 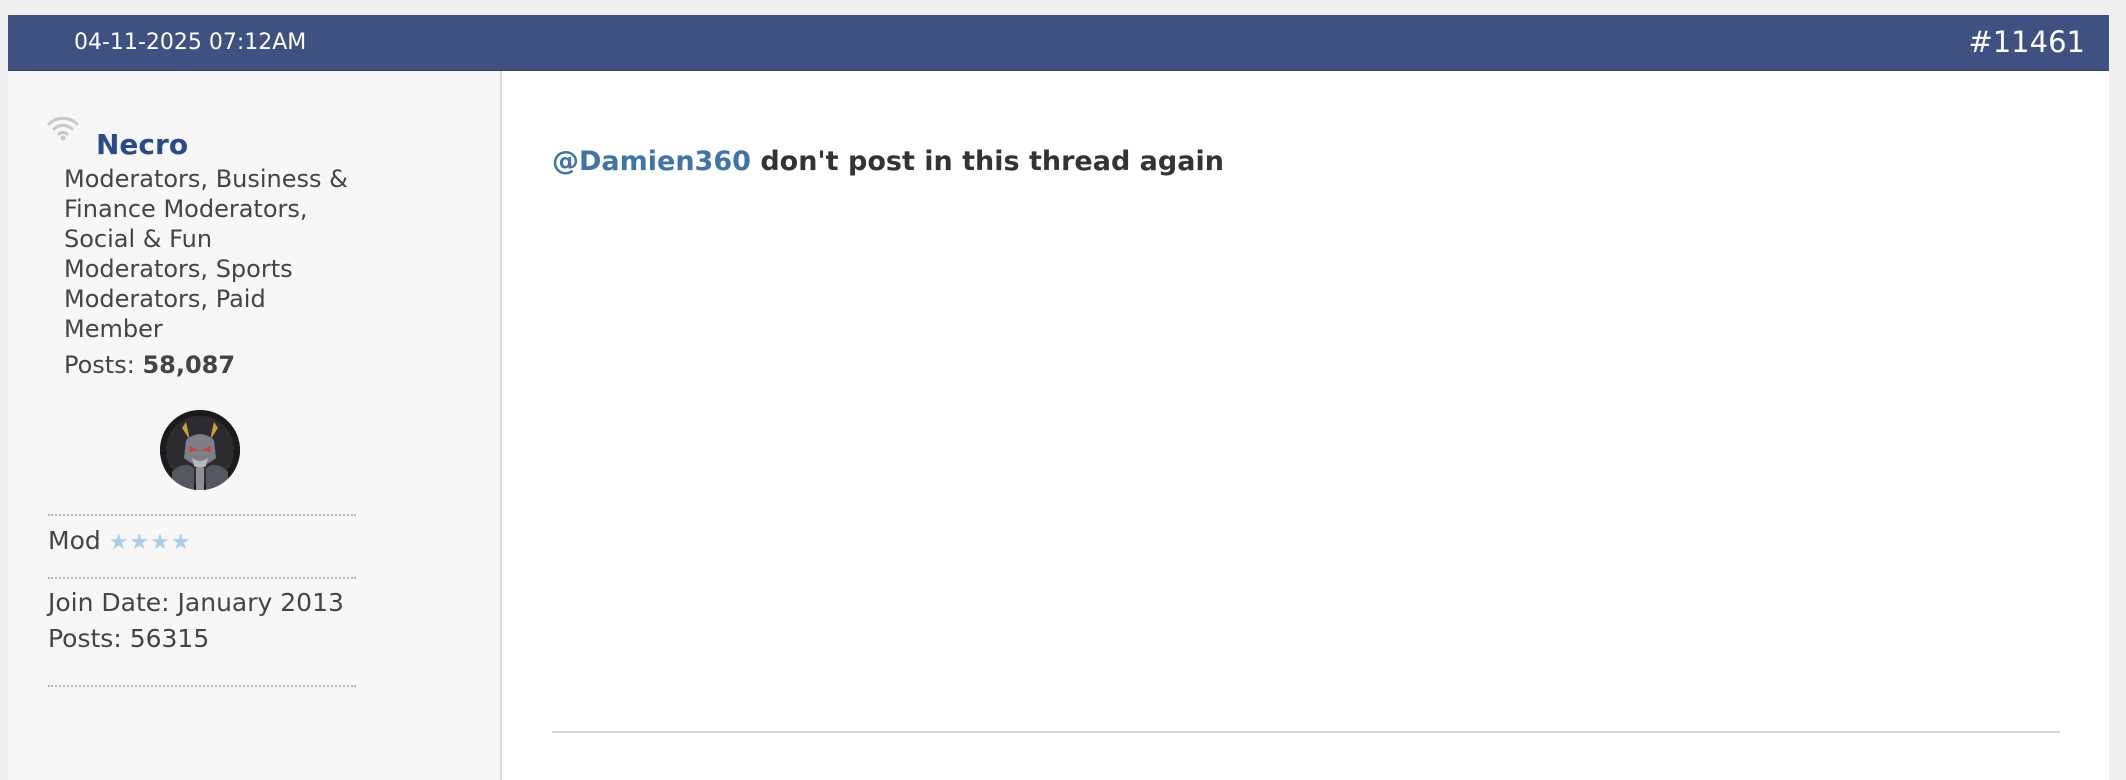 I want to click on post-header: 04-11-2025 07:12AM #11461, so click(x=1058, y=43).